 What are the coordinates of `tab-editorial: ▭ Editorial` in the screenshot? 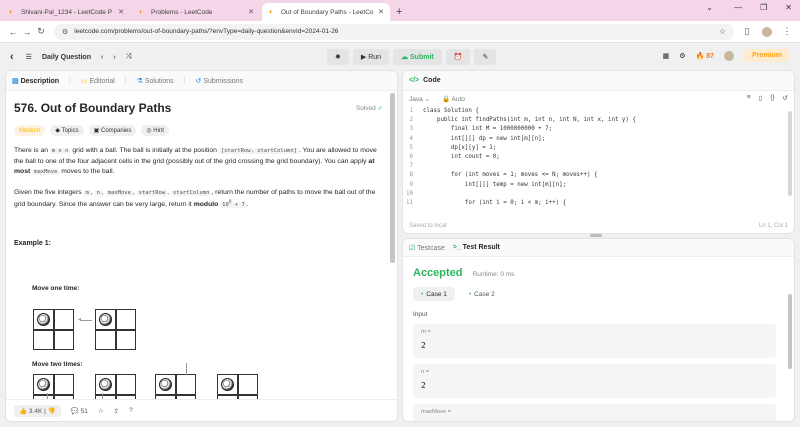 It's located at (98, 81).